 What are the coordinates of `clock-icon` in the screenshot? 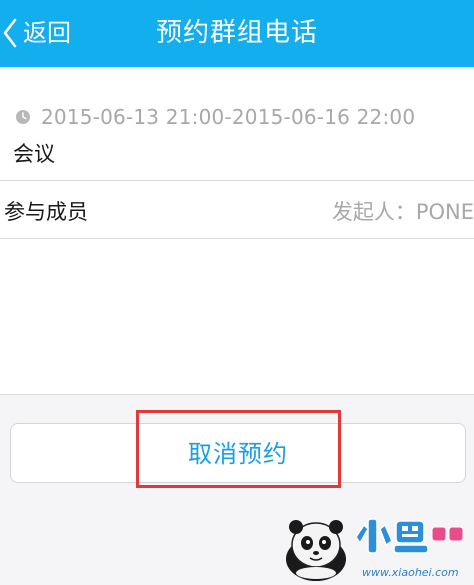 It's located at (23, 117).